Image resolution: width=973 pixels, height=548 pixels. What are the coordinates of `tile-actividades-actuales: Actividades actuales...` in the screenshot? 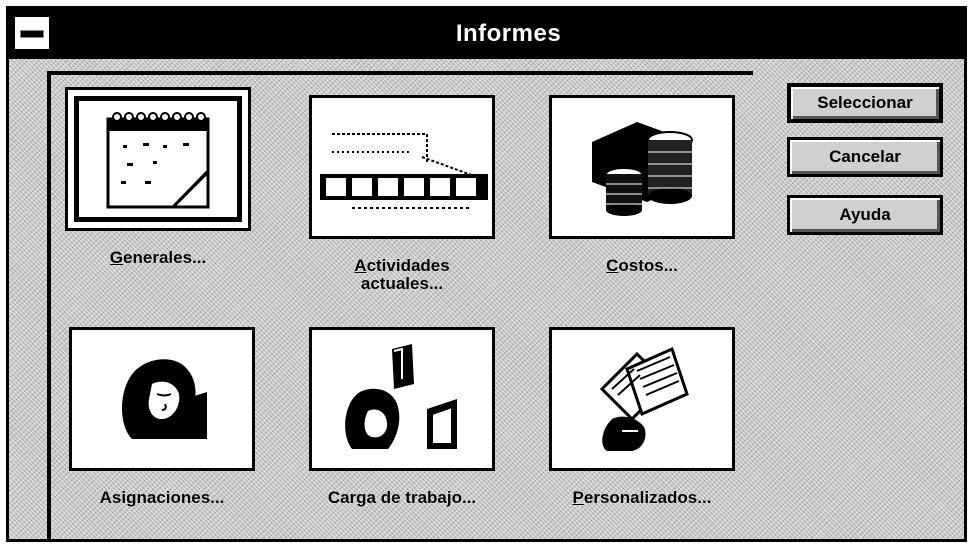 It's located at (402, 194).